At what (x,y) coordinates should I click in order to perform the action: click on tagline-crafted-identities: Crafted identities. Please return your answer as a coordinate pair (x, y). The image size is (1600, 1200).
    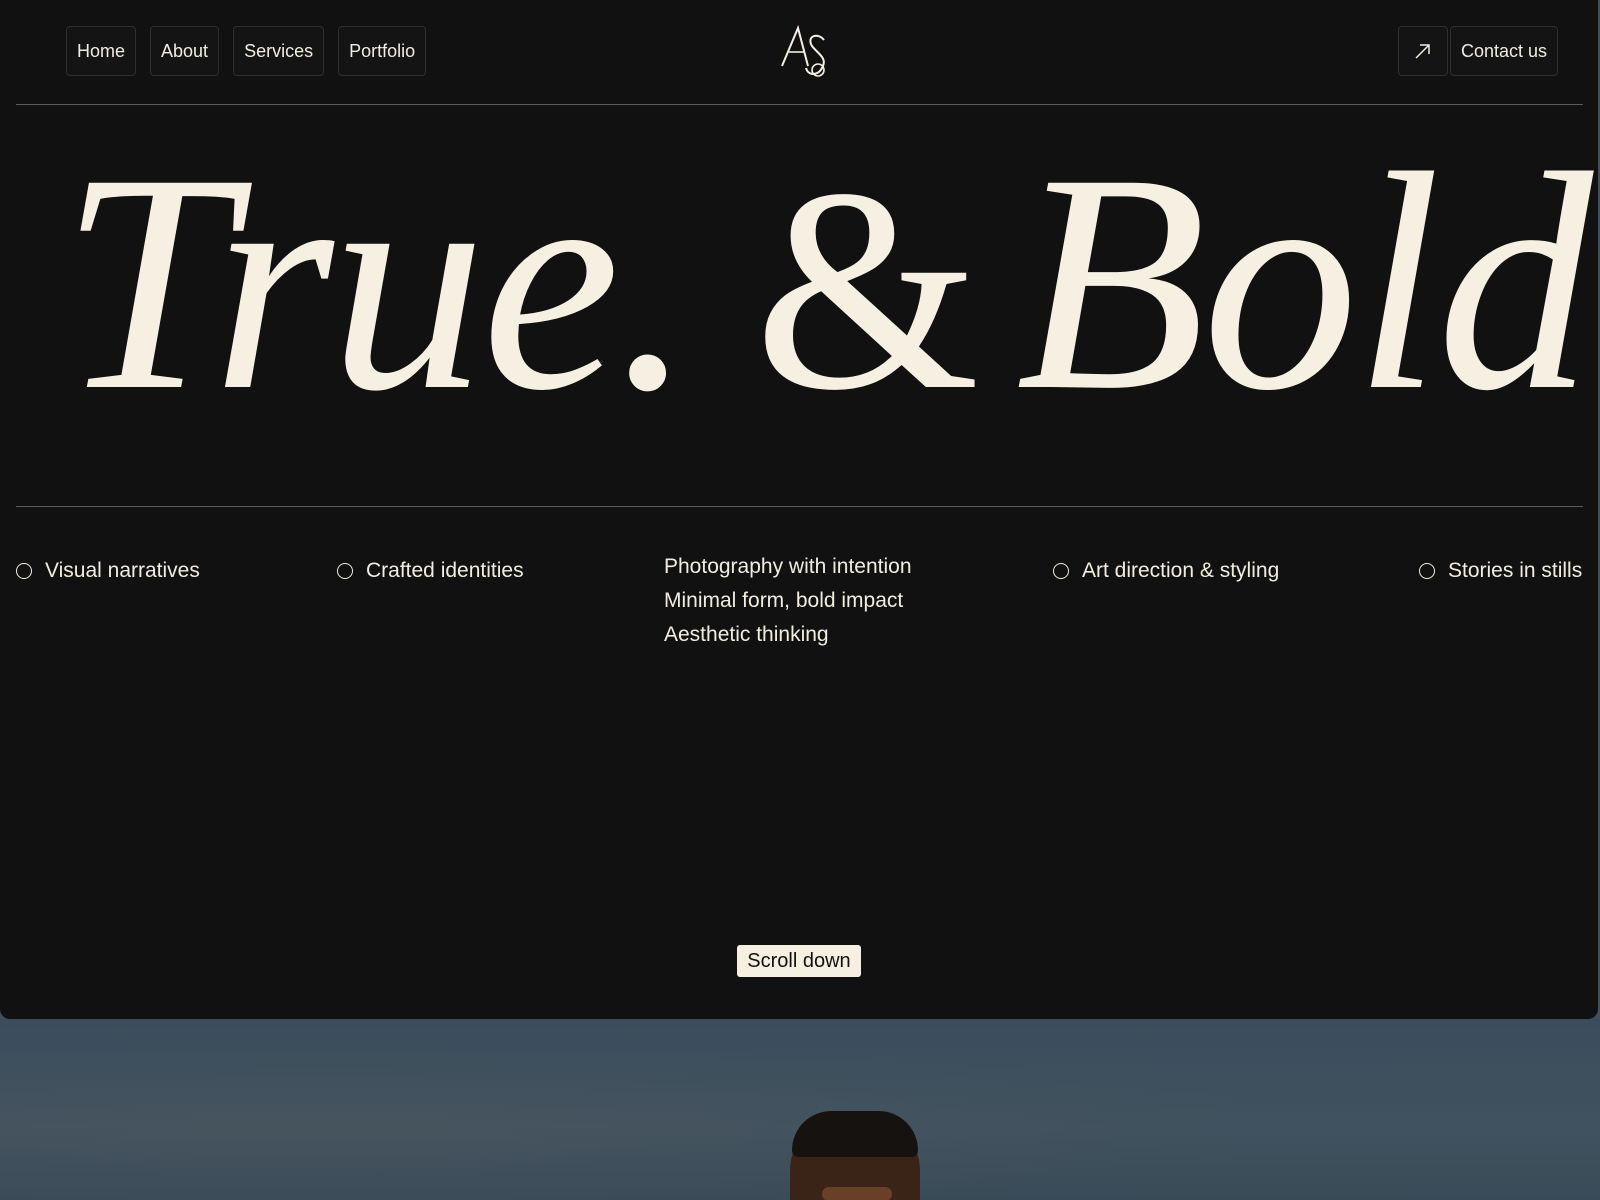
    Looking at the image, I should click on (430, 571).